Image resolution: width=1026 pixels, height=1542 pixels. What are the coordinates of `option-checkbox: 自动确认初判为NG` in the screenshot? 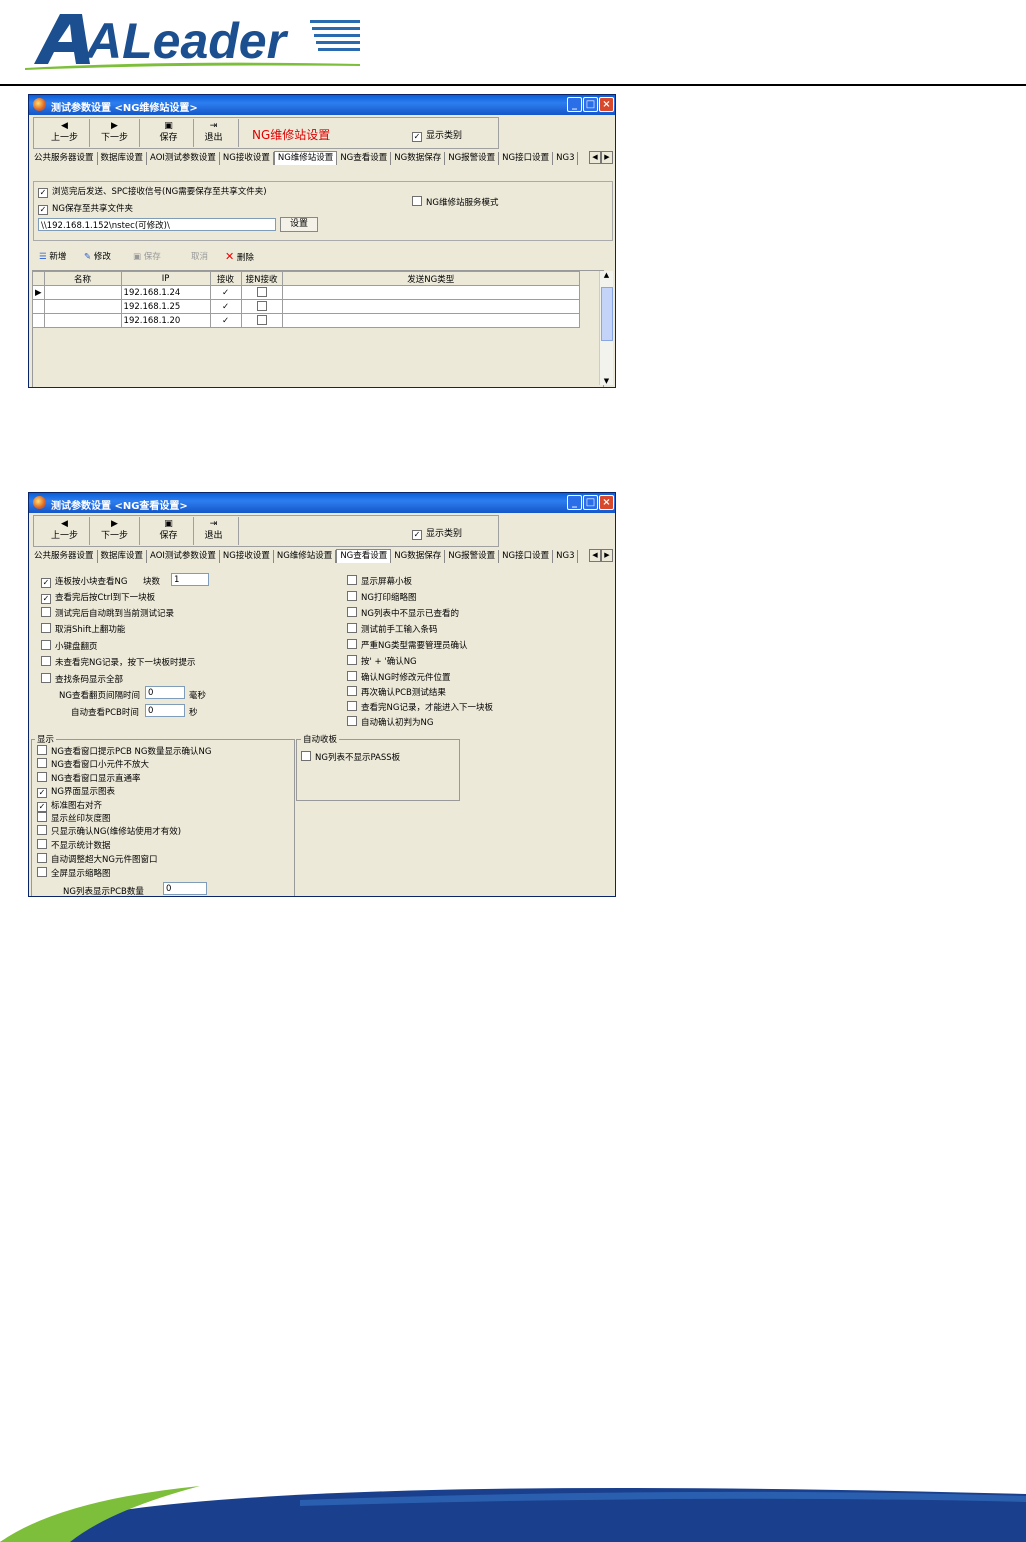 It's located at (390, 722).